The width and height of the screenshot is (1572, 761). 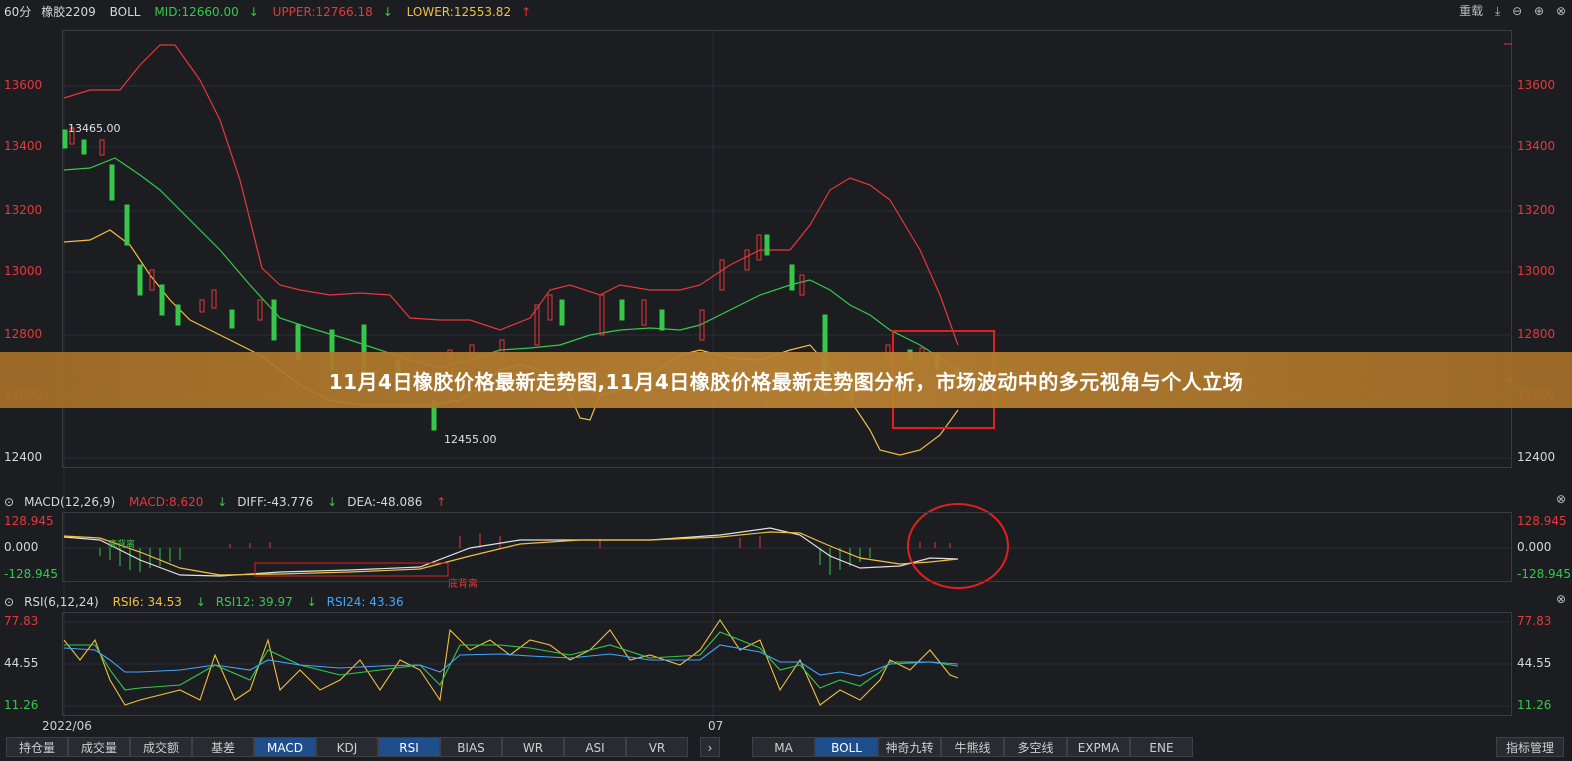 What do you see at coordinates (1098, 747) in the screenshot?
I see `tab-expma: EXPMA` at bounding box center [1098, 747].